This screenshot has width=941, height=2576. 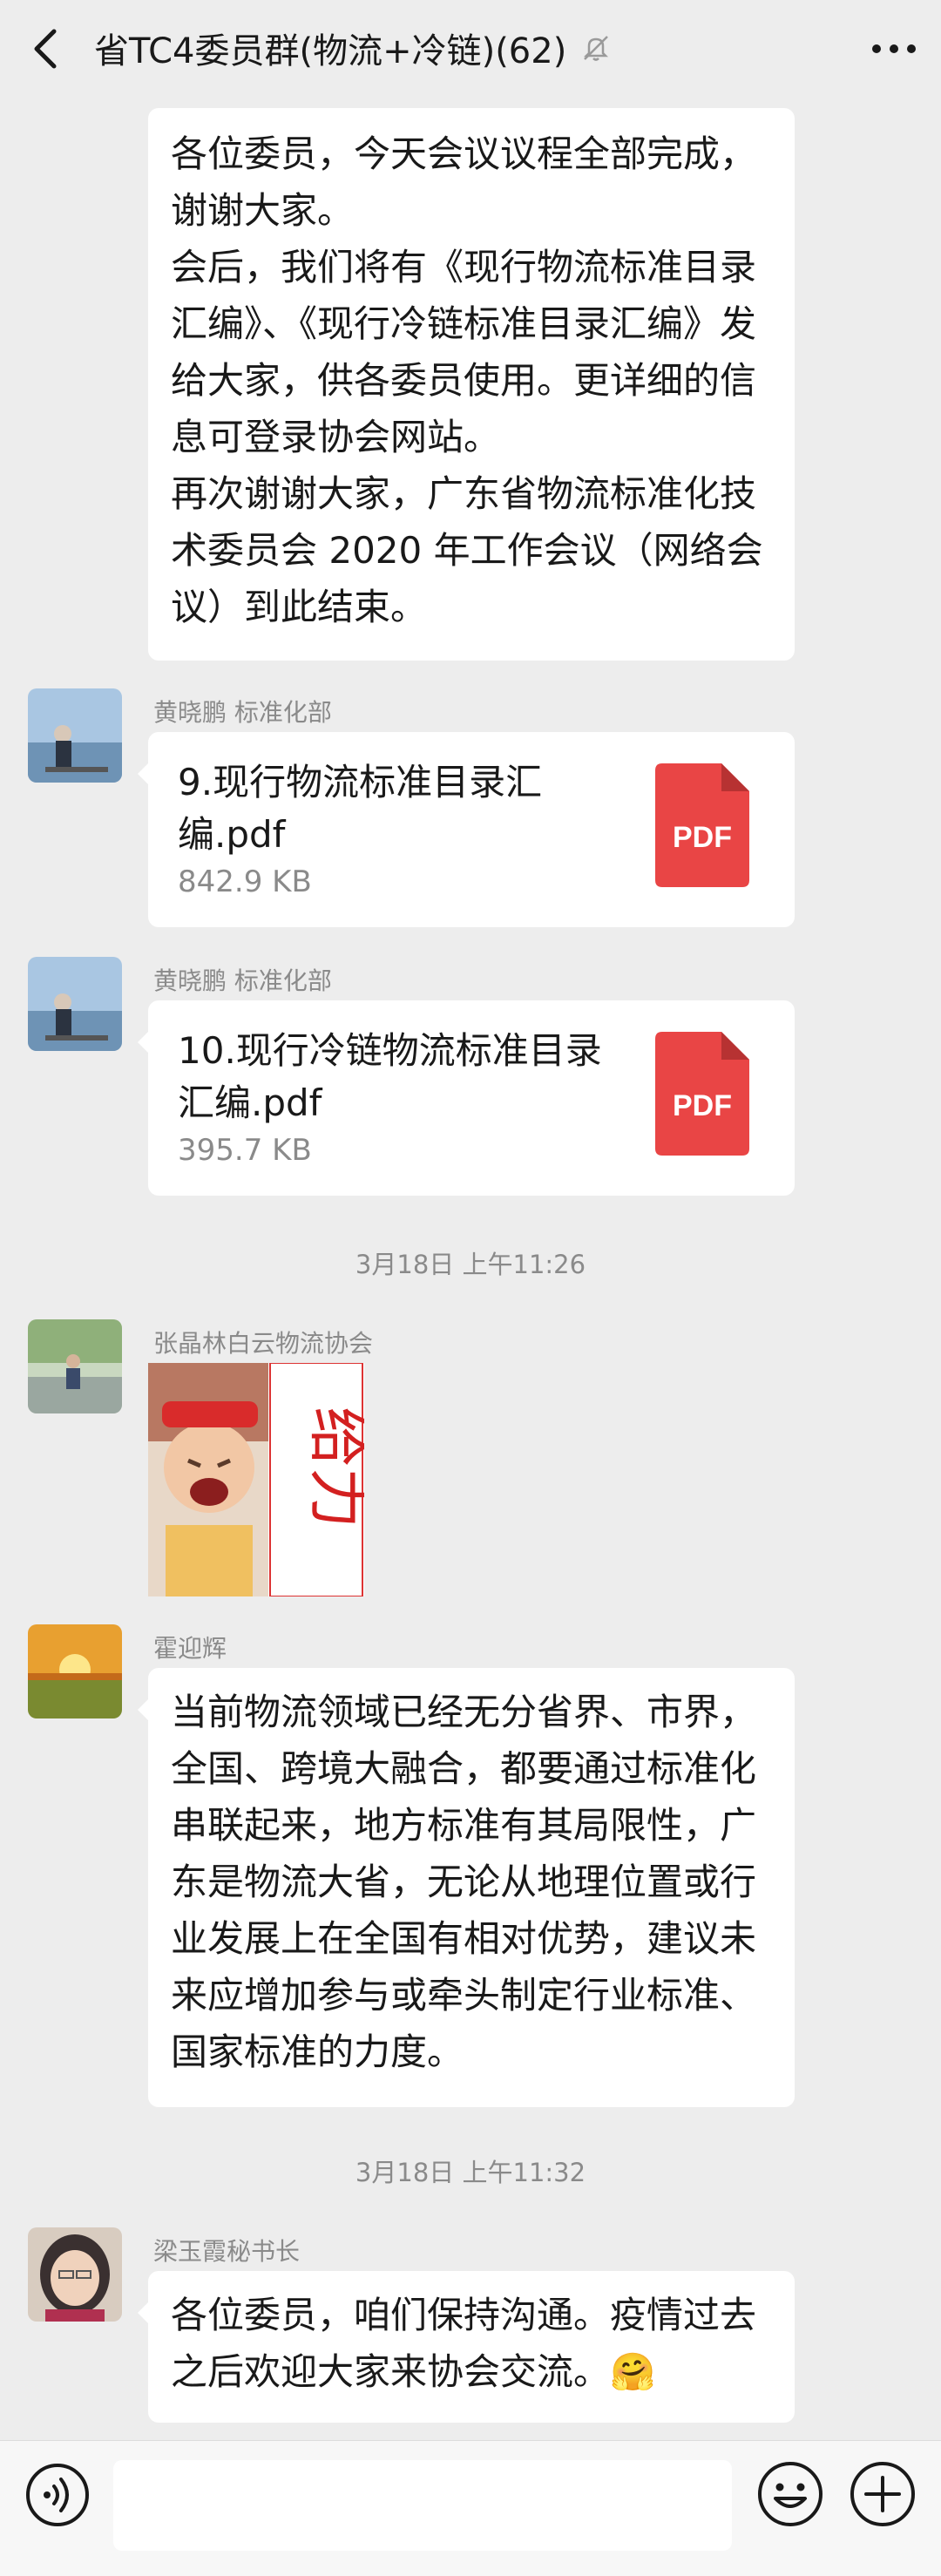 What do you see at coordinates (330, 51) in the screenshot?
I see `chat-title: 省TC4委员群(物流+冷链)(62)` at bounding box center [330, 51].